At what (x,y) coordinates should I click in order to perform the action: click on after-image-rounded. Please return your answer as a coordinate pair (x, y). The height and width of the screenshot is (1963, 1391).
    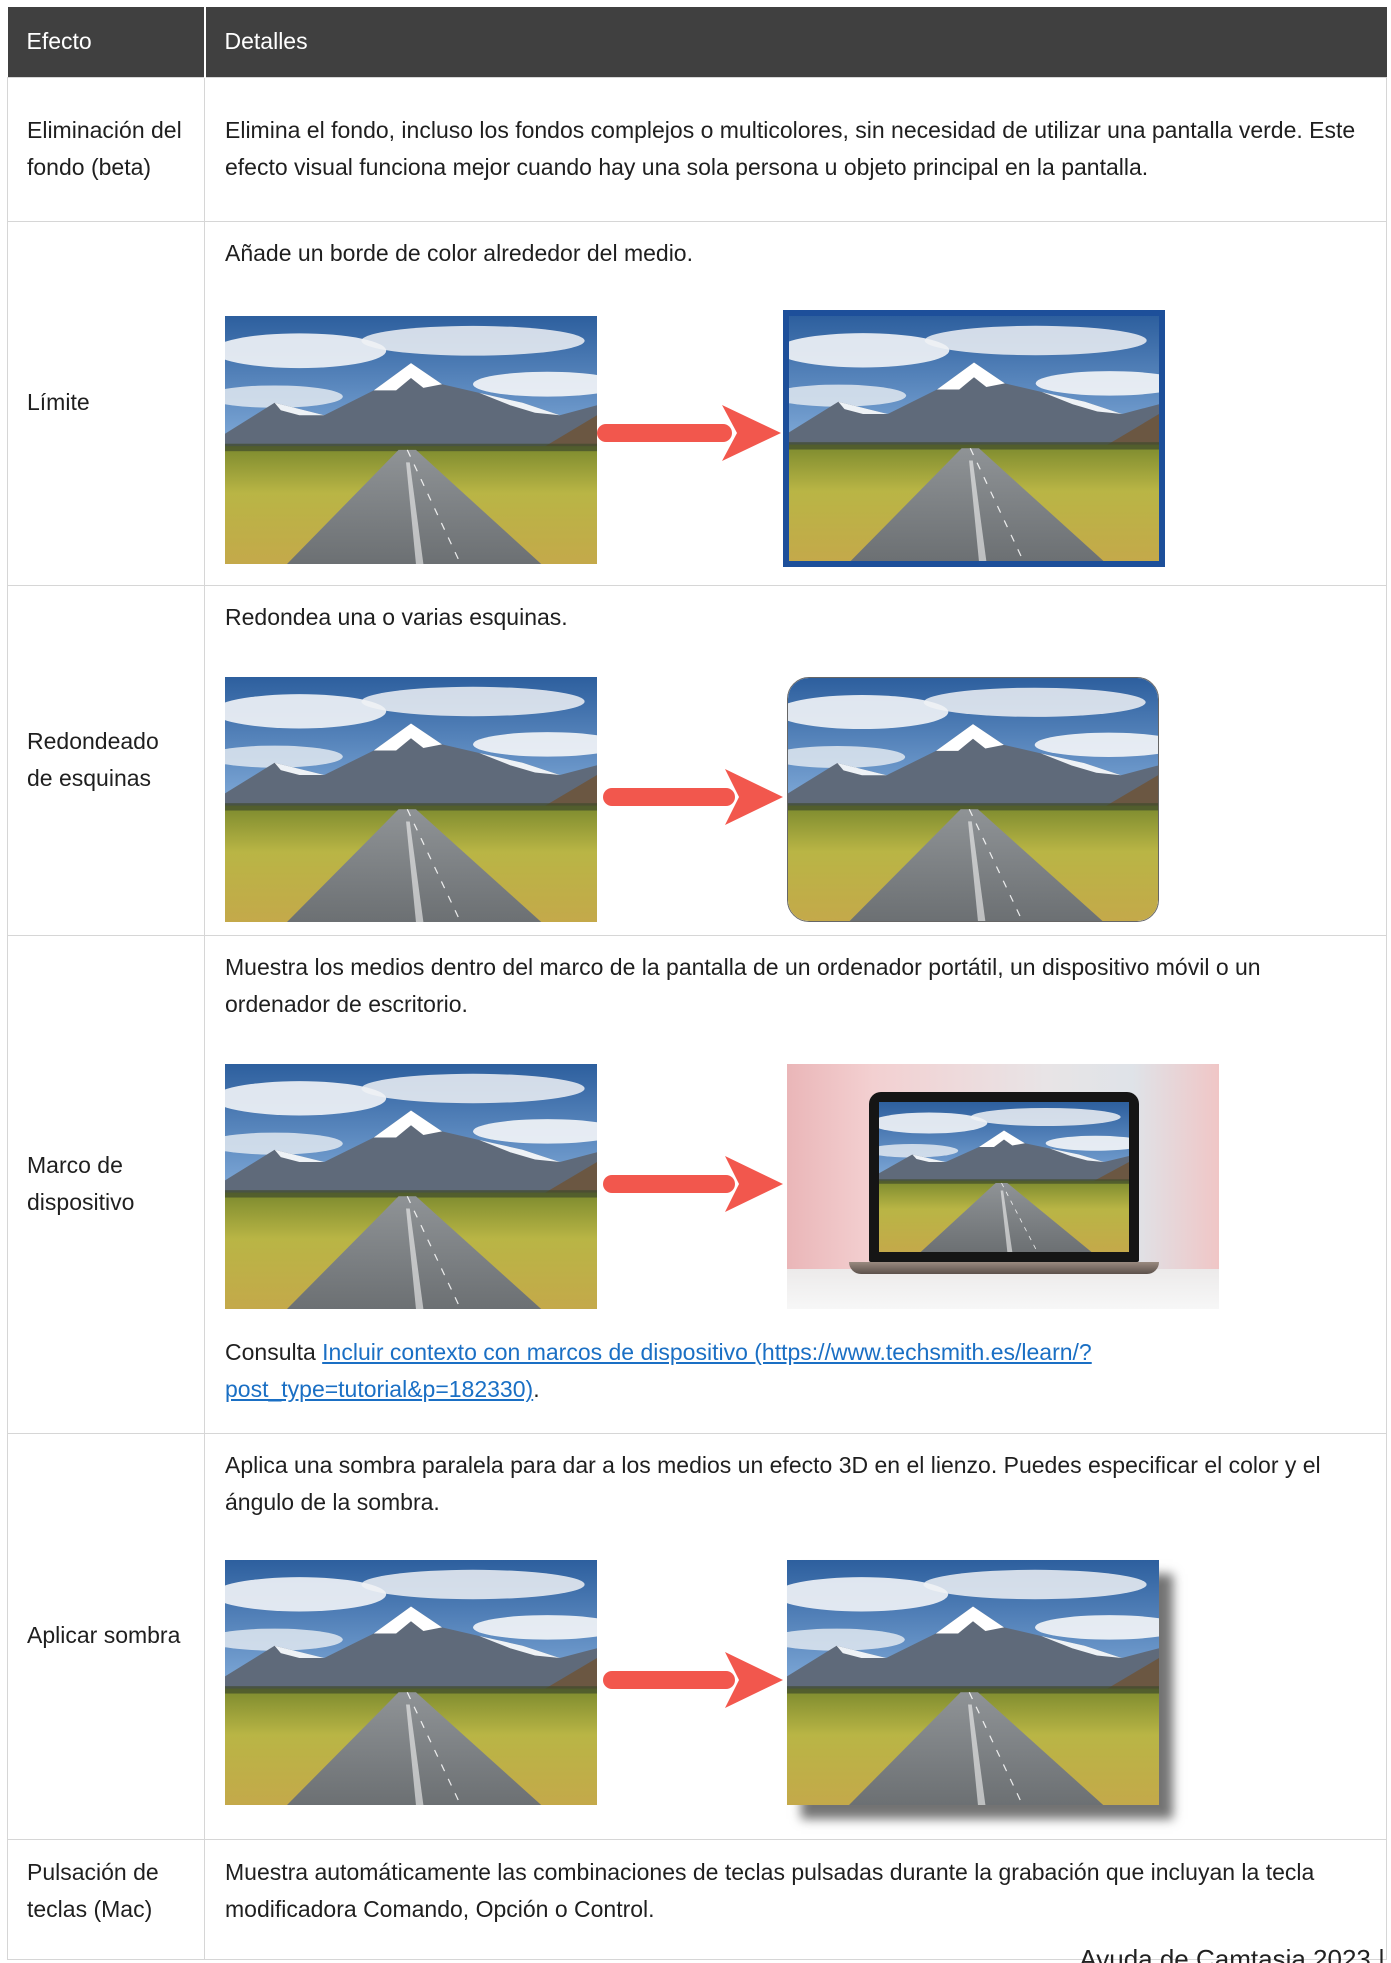
    Looking at the image, I should click on (973, 799).